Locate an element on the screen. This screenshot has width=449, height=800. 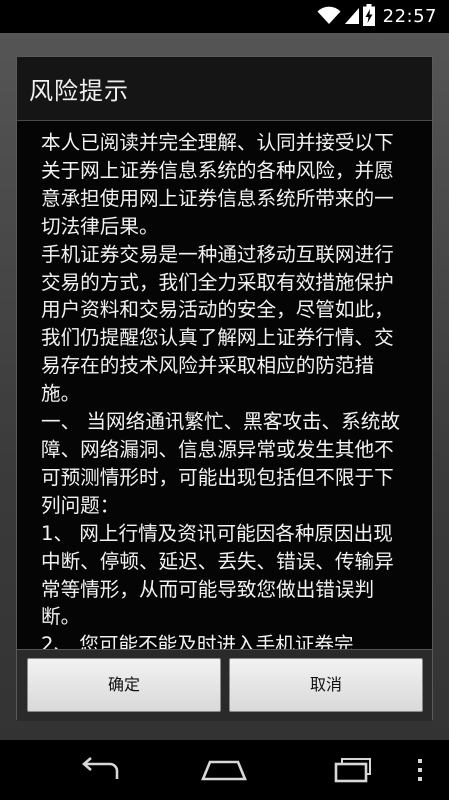
wifi-icon is located at coordinates (329, 17).